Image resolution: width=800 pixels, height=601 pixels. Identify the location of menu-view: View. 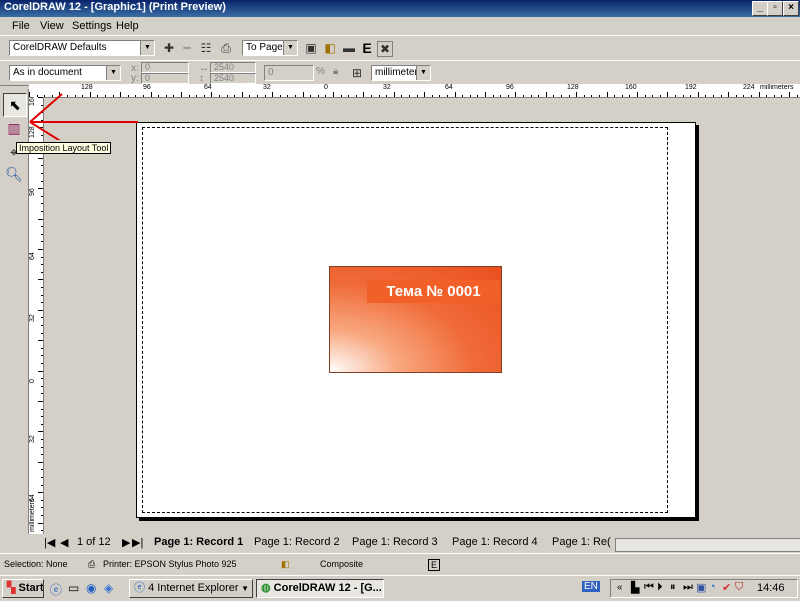
(52, 26).